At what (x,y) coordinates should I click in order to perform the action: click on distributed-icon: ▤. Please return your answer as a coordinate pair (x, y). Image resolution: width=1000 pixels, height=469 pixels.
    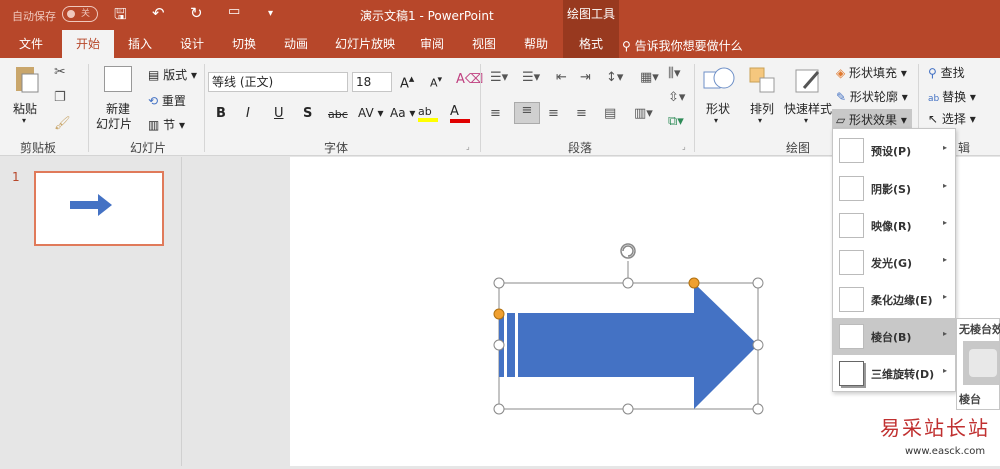
    Looking at the image, I should click on (610, 113).